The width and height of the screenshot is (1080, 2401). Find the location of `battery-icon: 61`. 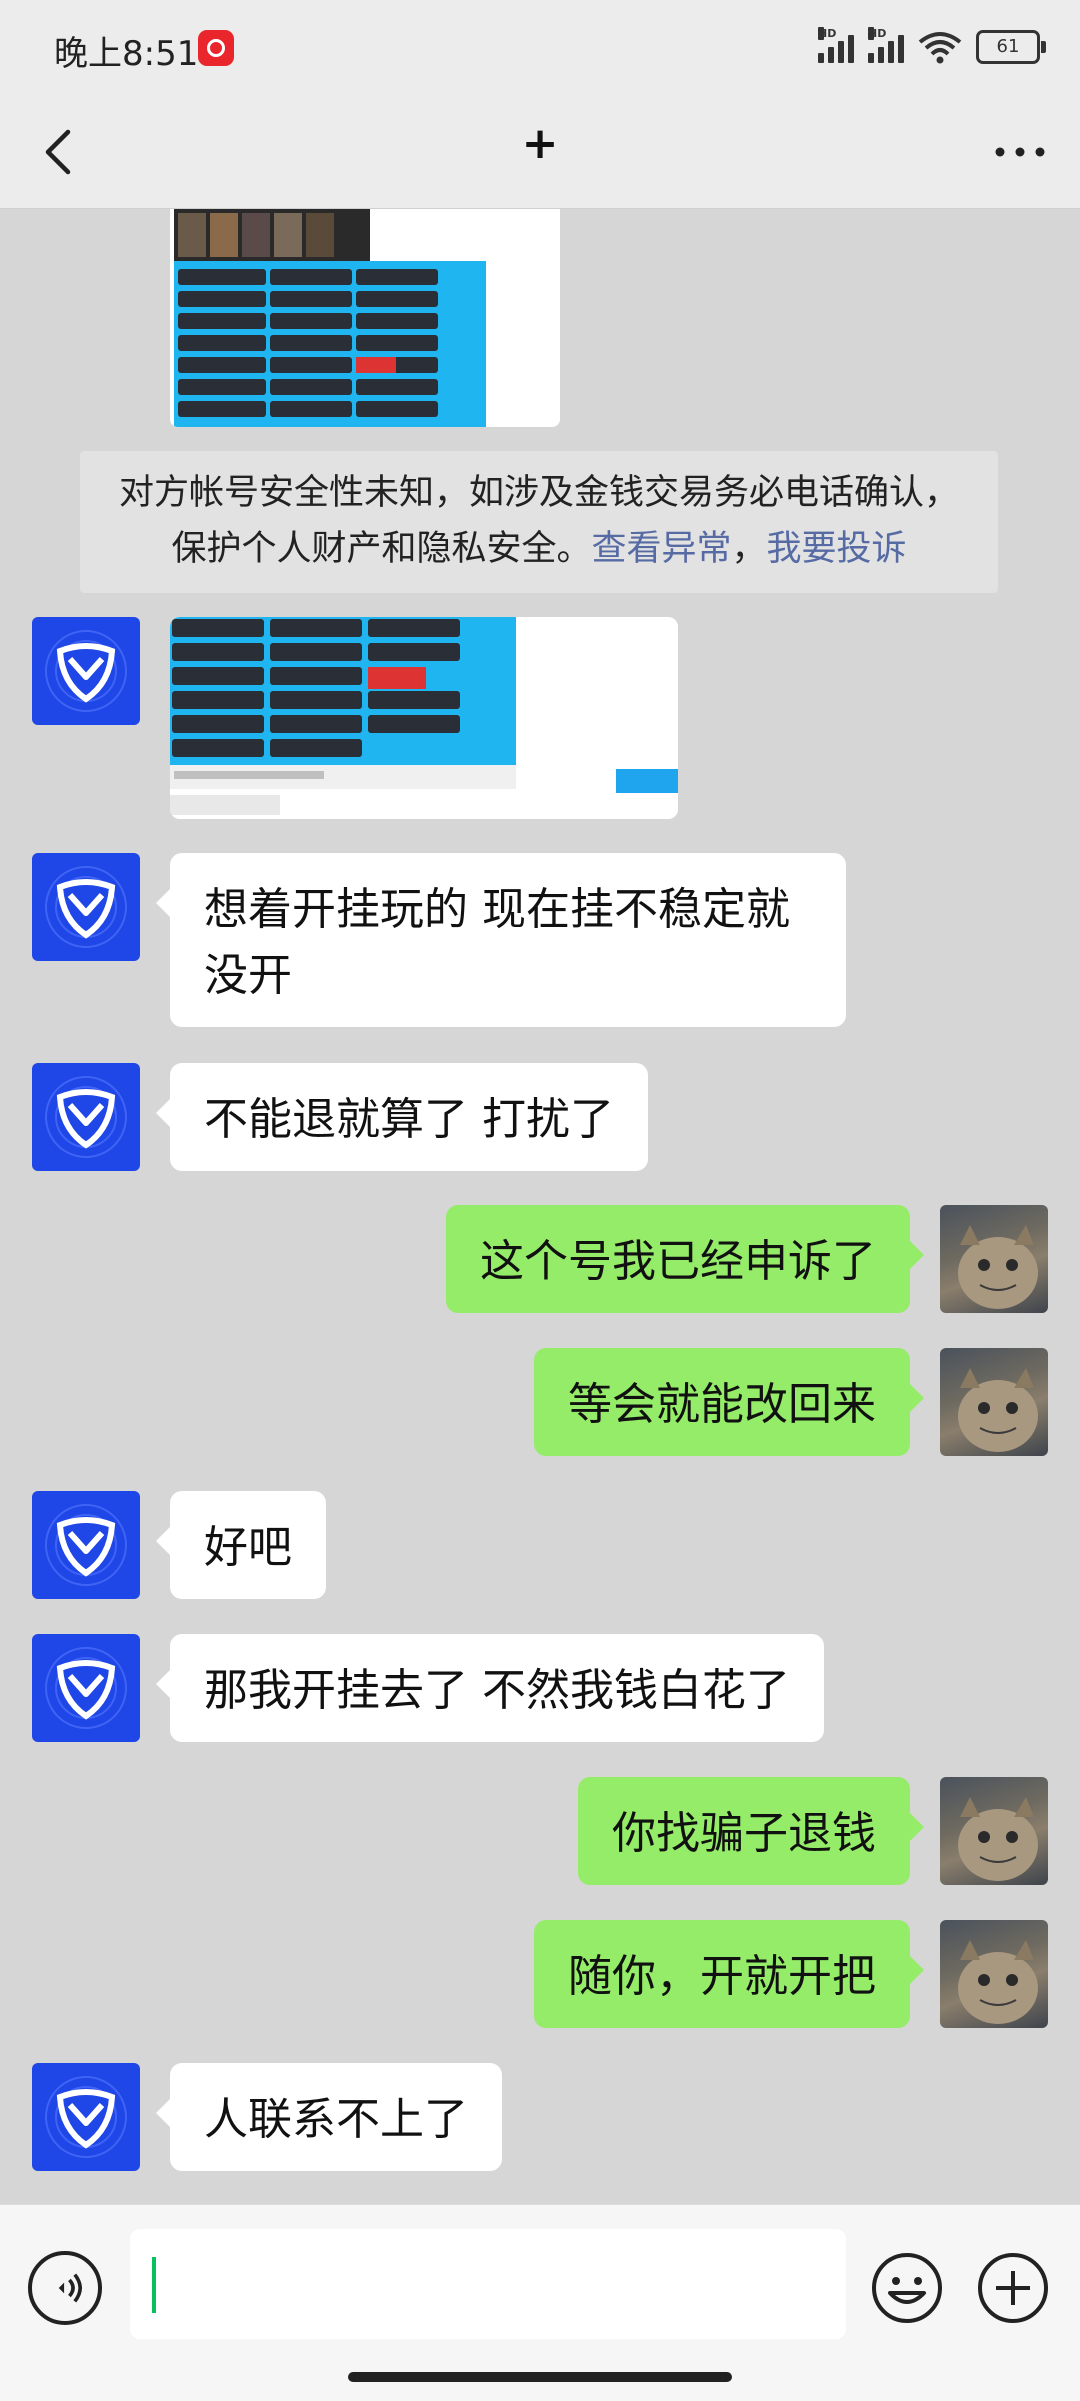

battery-icon: 61 is located at coordinates (1011, 47).